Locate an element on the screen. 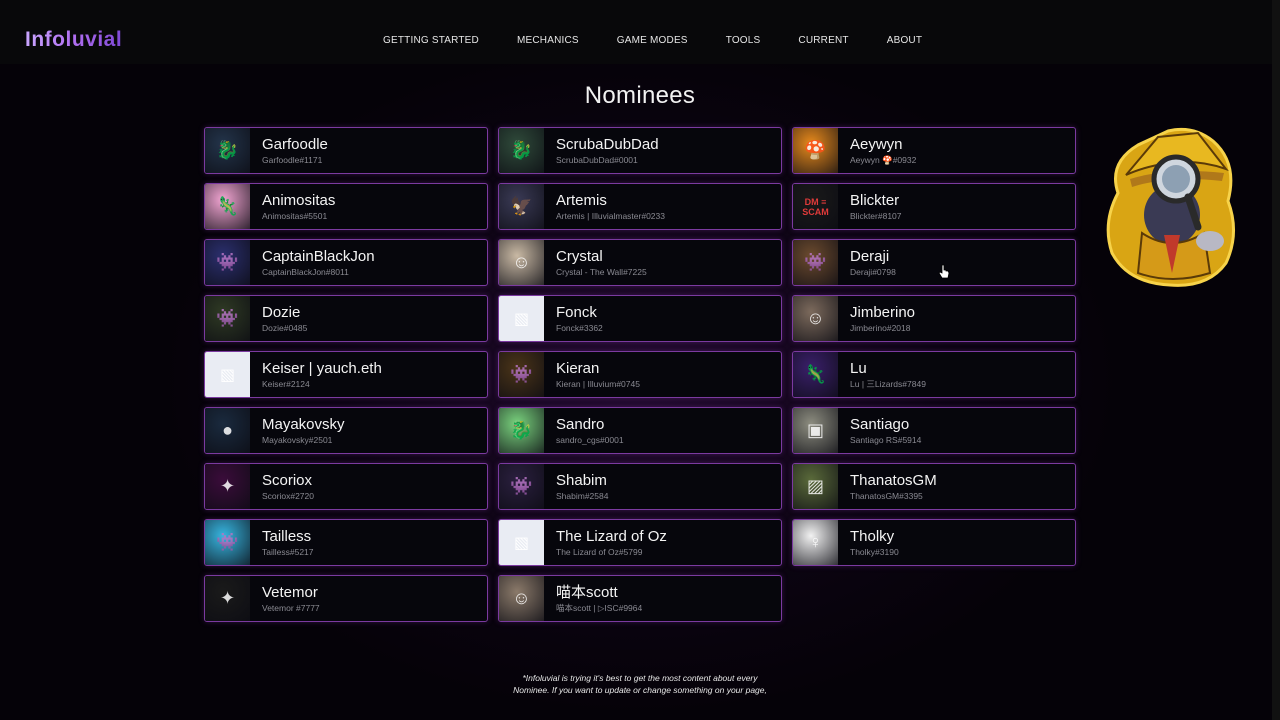 The width and height of the screenshot is (1280, 720). mushroom-icon: 🍄 is located at coordinates (815, 150).